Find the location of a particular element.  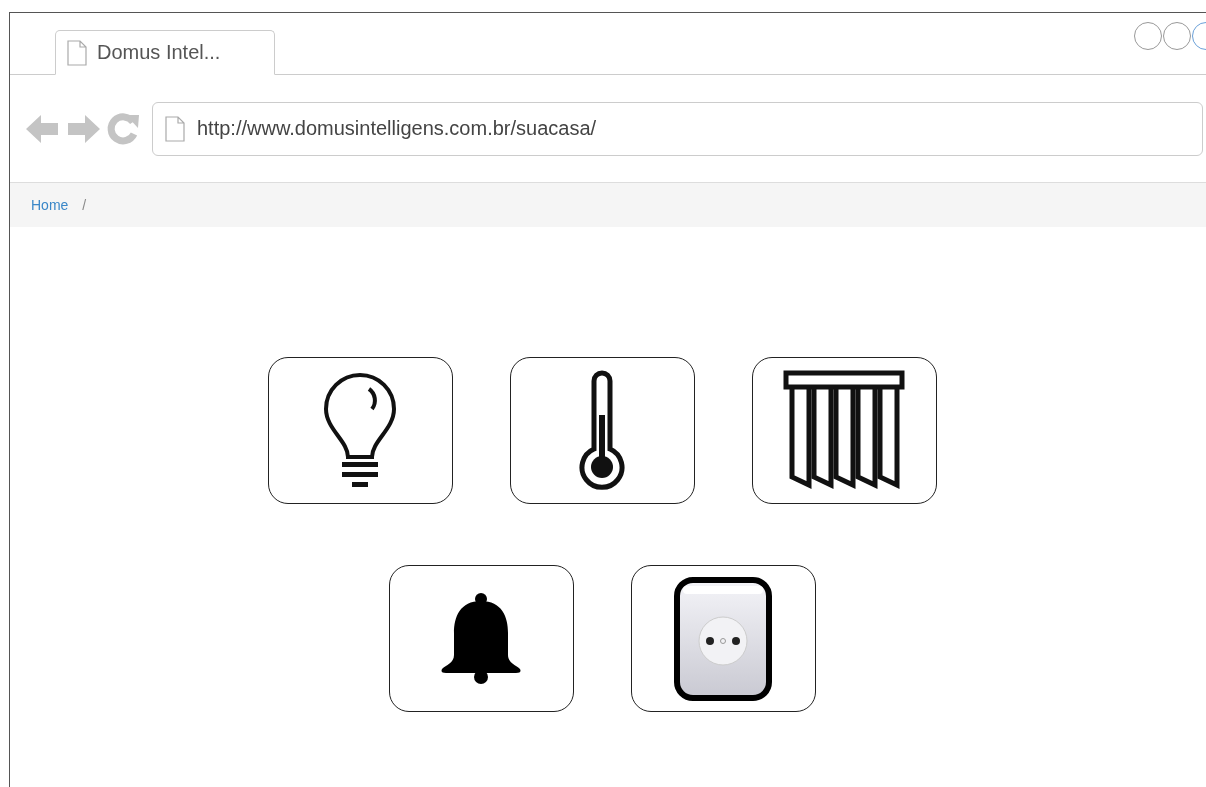

thermometer-icon is located at coordinates (602, 430).